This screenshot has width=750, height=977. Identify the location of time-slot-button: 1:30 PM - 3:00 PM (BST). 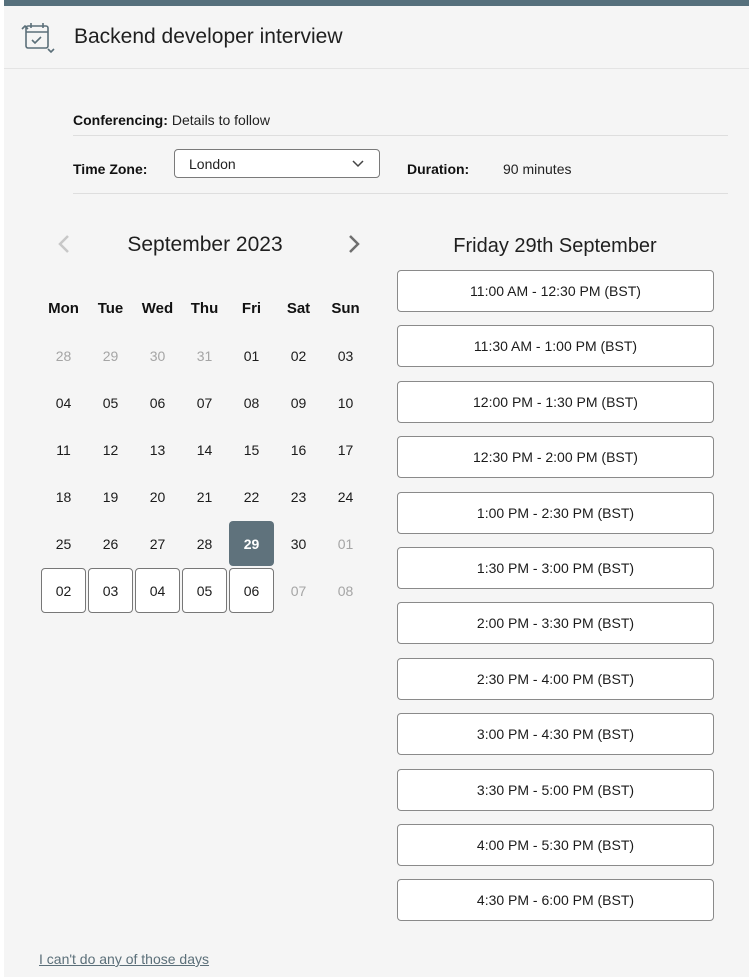
(555, 567).